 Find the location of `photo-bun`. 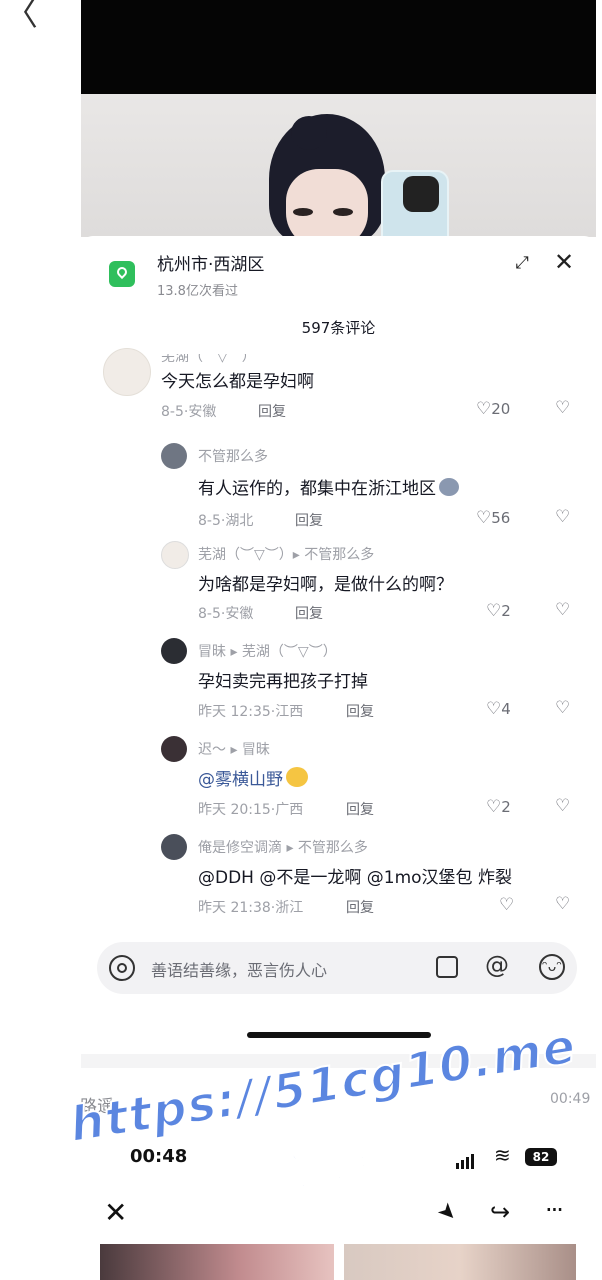

photo-bun is located at coordinates (309, 133).